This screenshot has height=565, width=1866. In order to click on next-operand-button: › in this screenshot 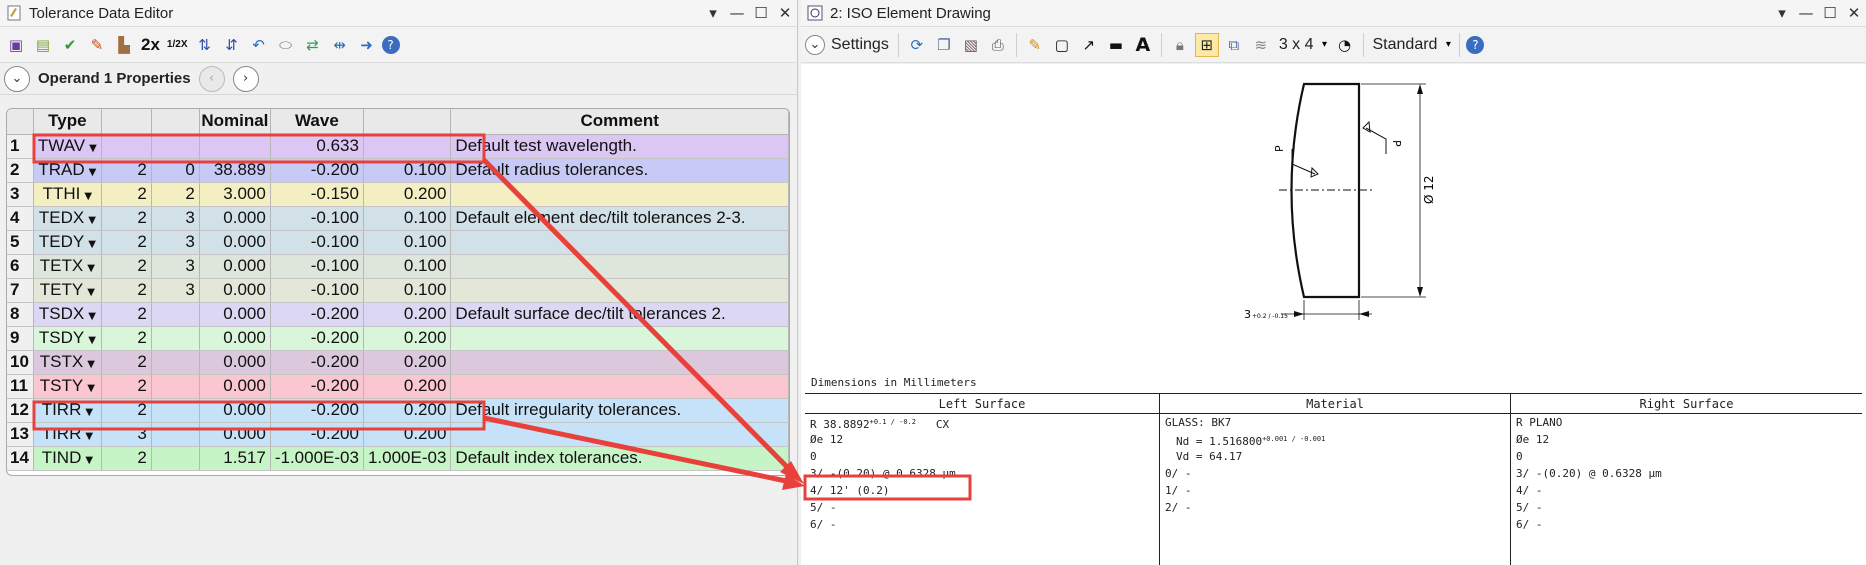, I will do `click(245, 78)`.